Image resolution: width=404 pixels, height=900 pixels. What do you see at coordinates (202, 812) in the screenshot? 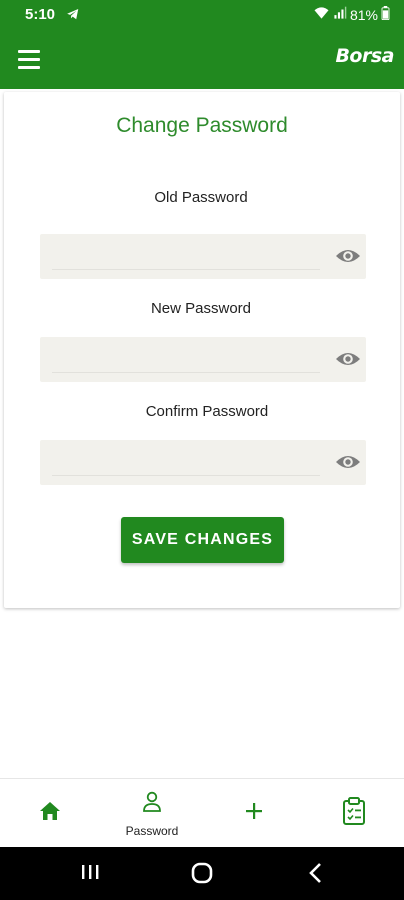
I see `bottom-nav: Password` at bounding box center [202, 812].